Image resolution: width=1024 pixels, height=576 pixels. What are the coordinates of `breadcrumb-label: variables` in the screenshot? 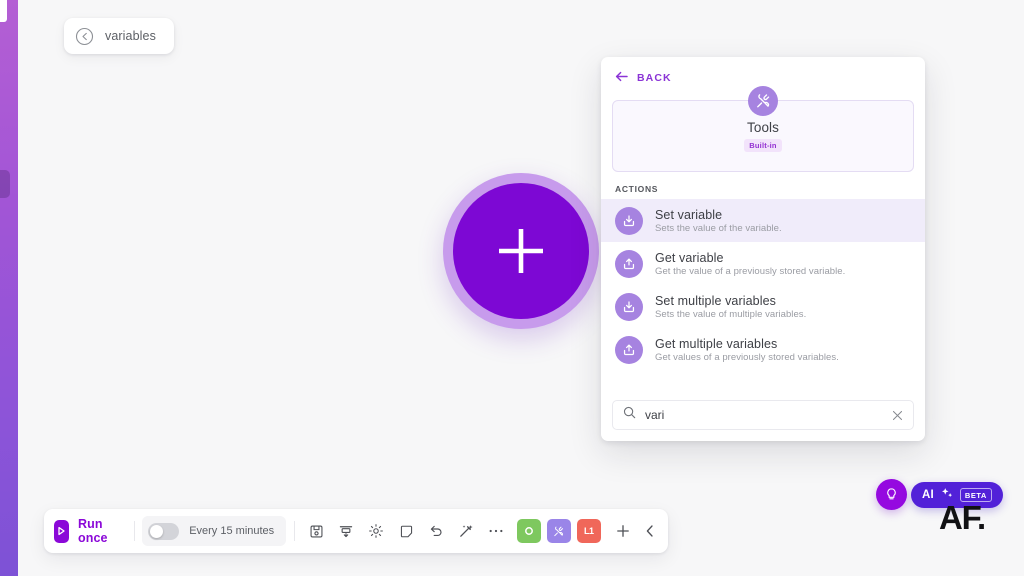 It's located at (130, 36).